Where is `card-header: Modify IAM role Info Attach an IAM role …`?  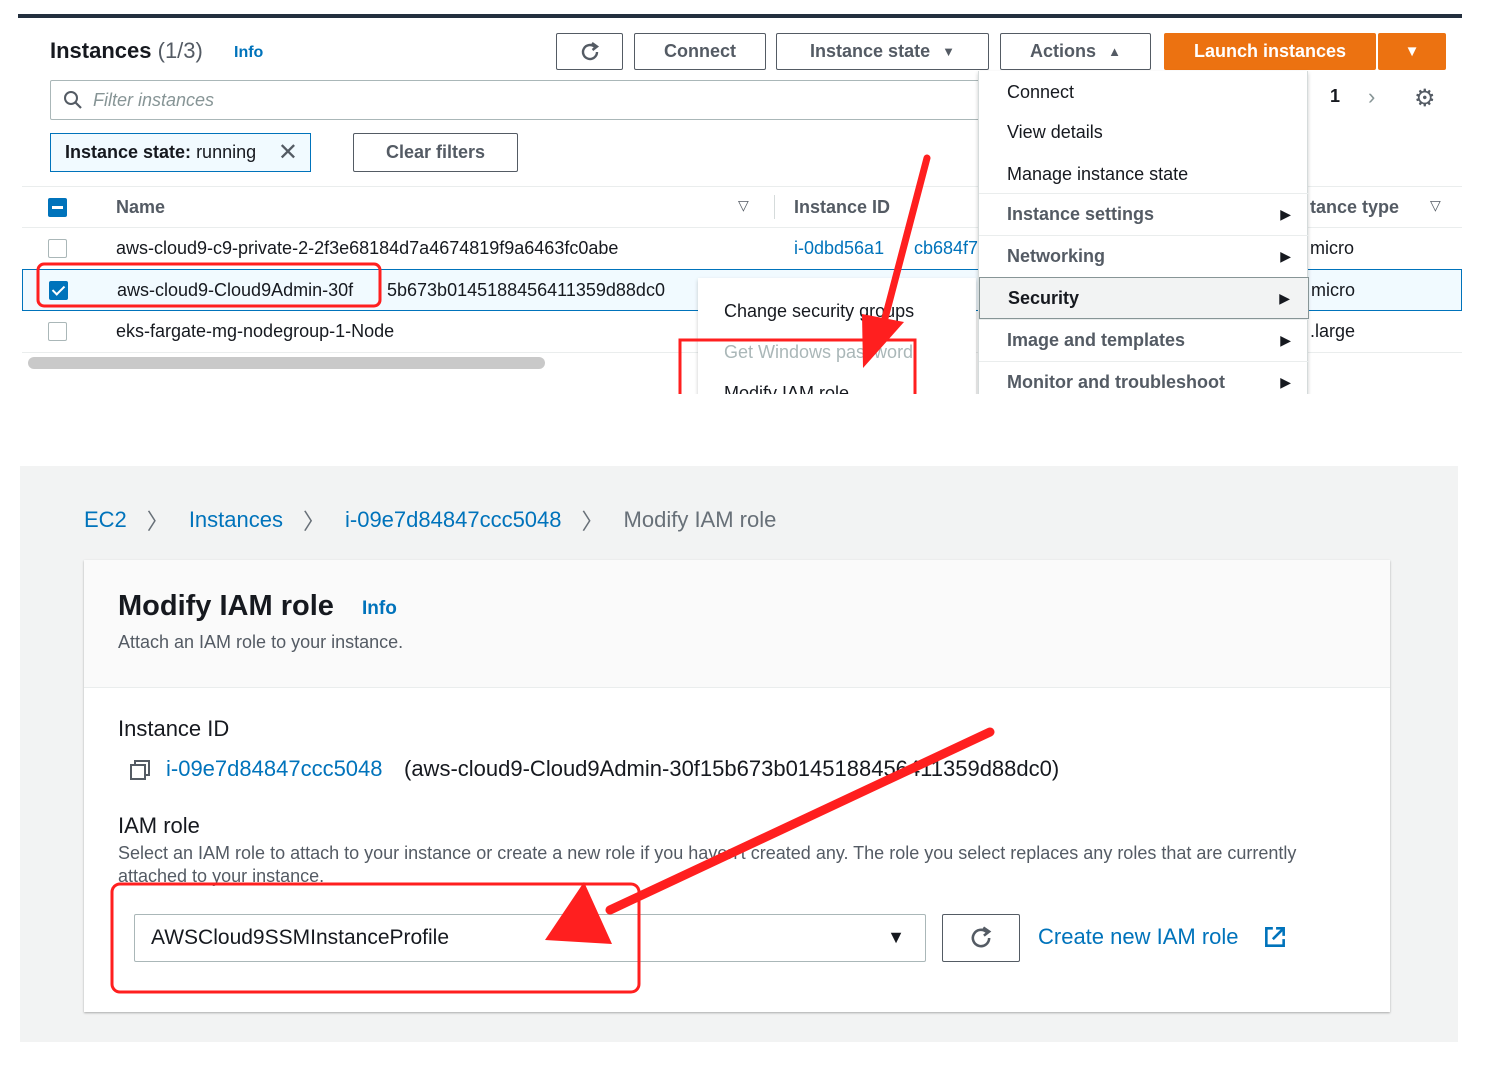 card-header: Modify IAM role Info Attach an IAM role … is located at coordinates (737, 624).